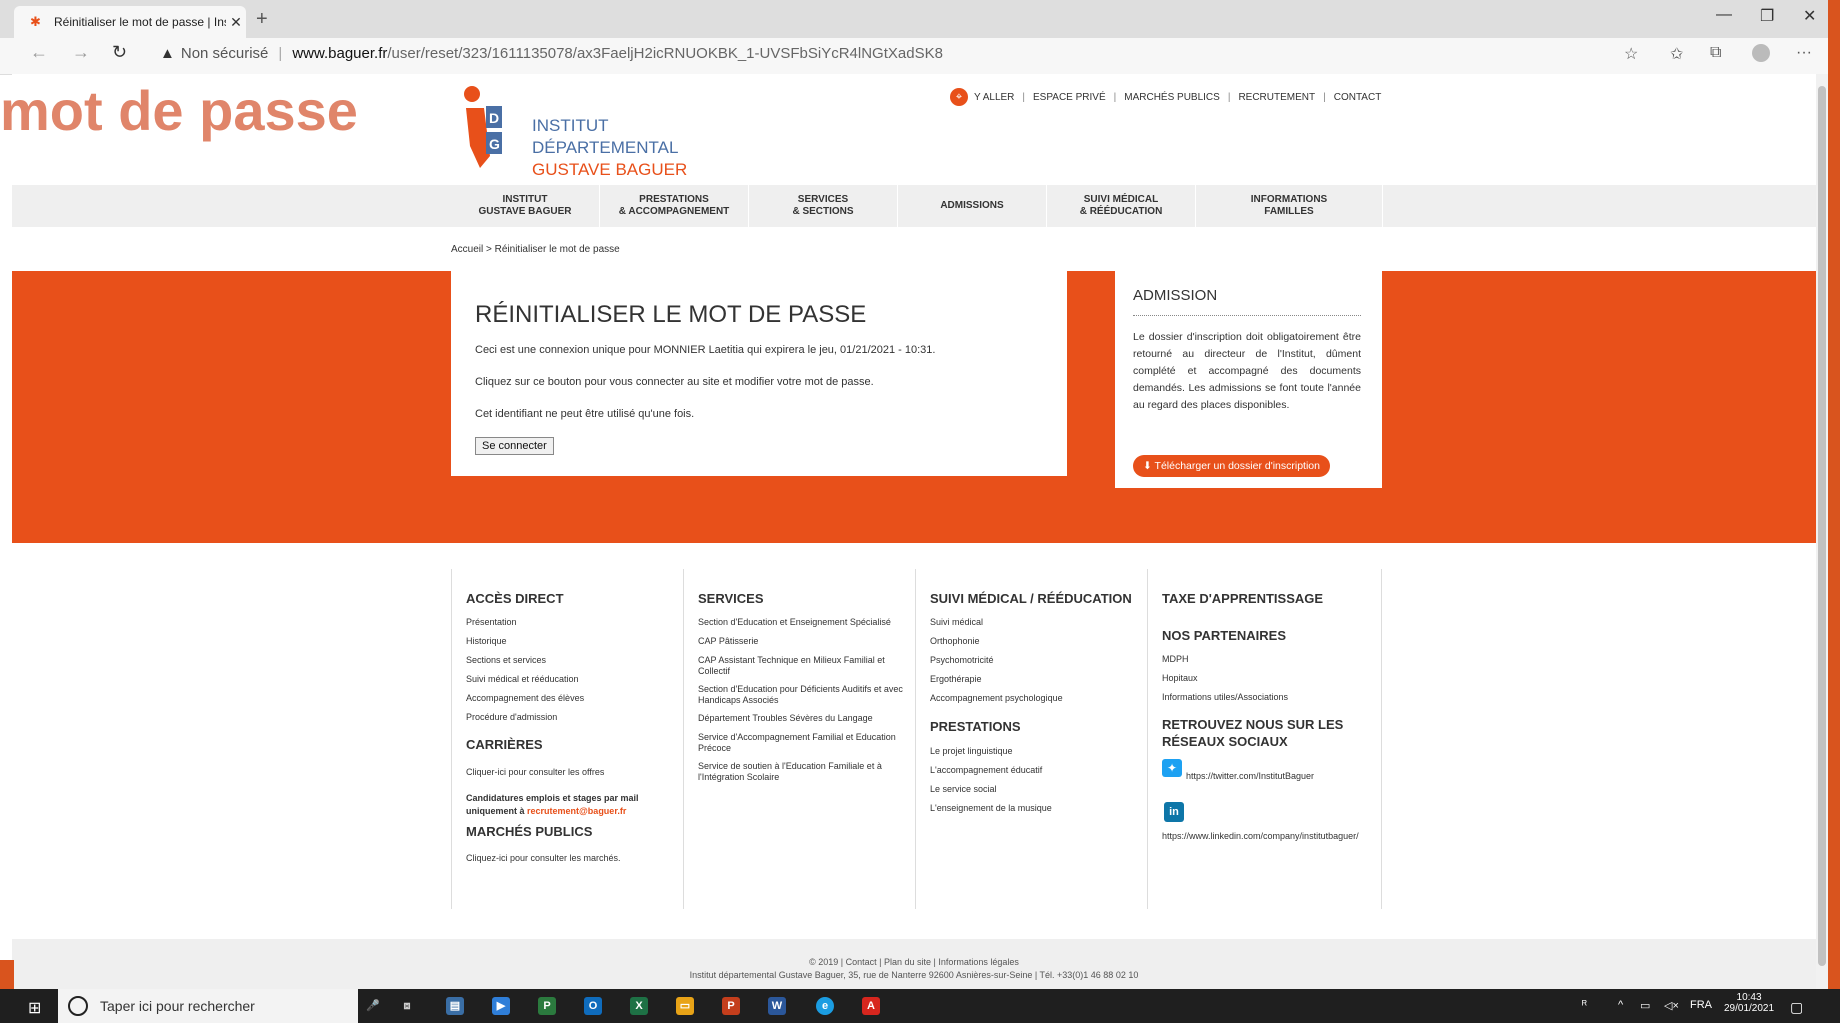  Describe the element at coordinates (674, 206) in the screenshot. I see `nav-prestations: PRESTATIONS & ACCOMPAGNEMENT` at that location.